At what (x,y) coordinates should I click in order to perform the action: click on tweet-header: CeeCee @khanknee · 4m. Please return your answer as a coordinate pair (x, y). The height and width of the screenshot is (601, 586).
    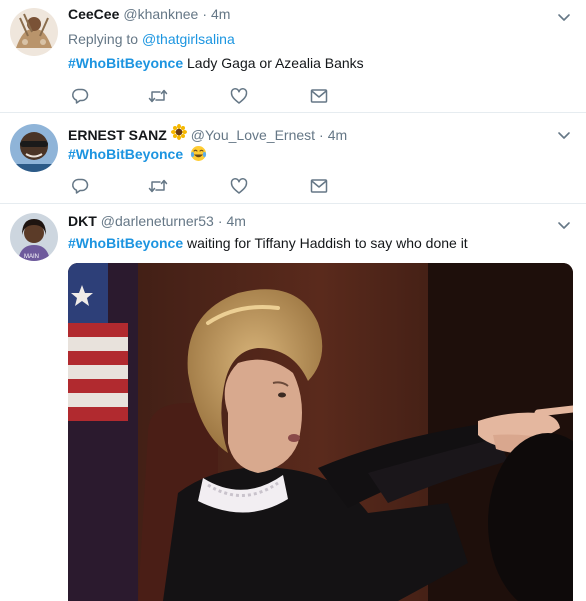
    Looking at the image, I should click on (149, 16).